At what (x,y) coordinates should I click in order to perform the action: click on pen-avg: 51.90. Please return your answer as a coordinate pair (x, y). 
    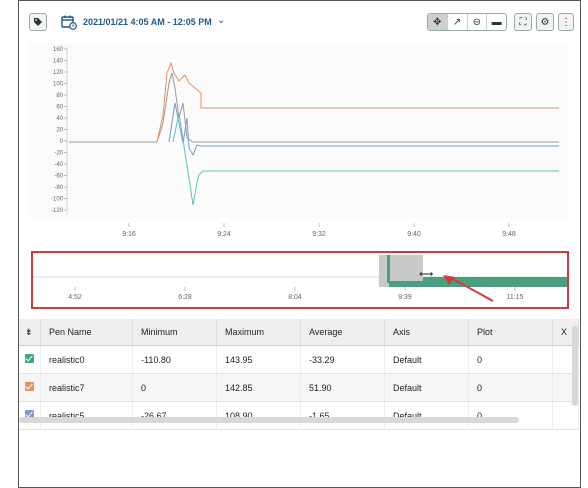
    Looking at the image, I should click on (342, 387).